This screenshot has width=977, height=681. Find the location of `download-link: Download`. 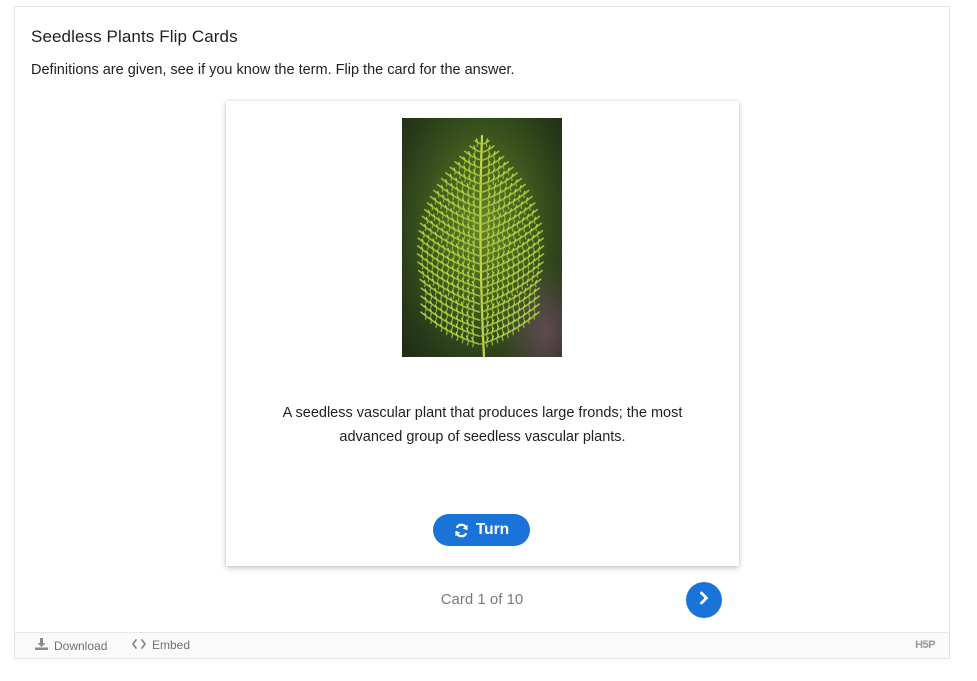

download-link: Download is located at coordinates (71, 645).